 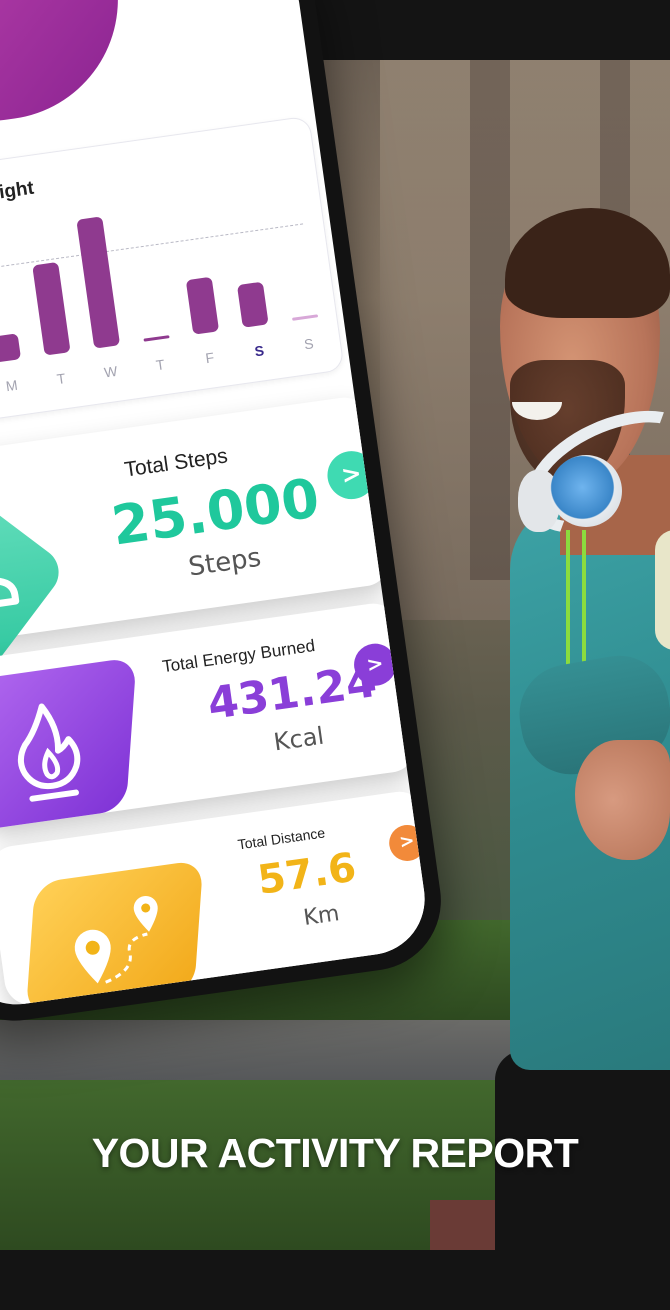 I want to click on headphones-cup, so click(x=586, y=491).